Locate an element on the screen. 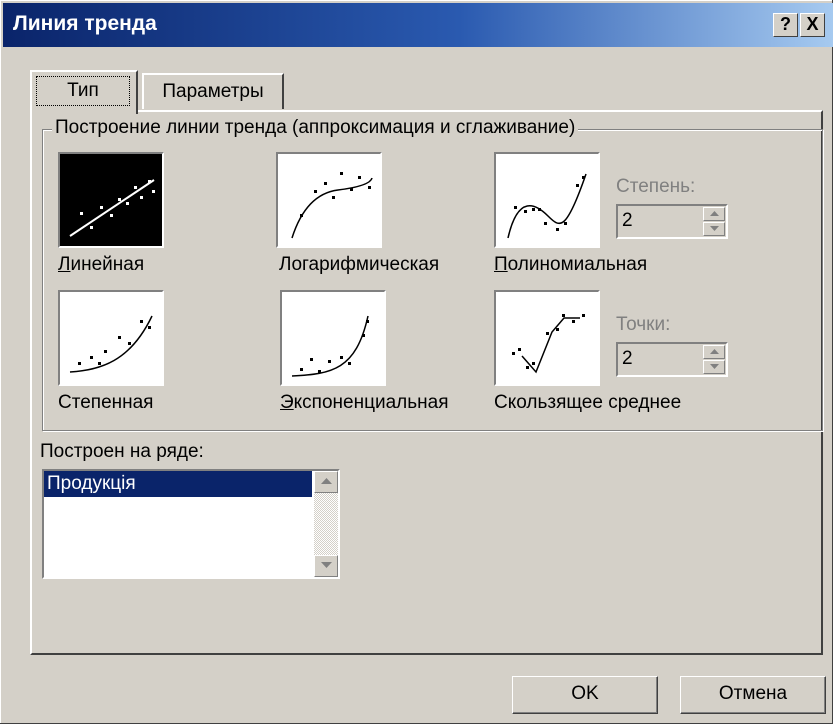  trend-label-logarithmic: Логарифмическая is located at coordinates (359, 265).